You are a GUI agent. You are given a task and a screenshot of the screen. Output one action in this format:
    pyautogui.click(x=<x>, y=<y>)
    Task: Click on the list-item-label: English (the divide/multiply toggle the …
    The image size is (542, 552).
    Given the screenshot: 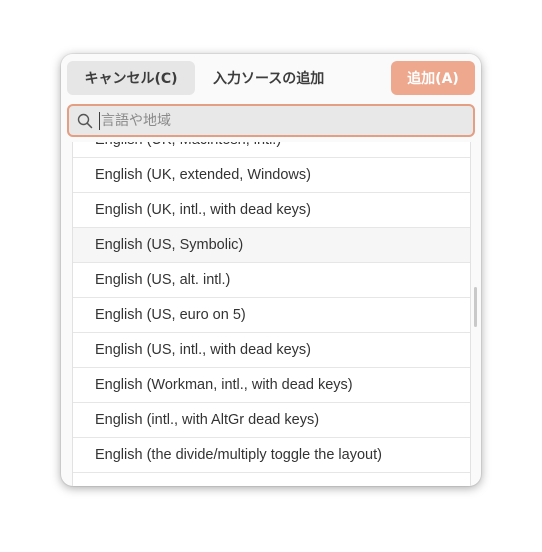 What is the action you would take?
    pyautogui.click(x=238, y=455)
    